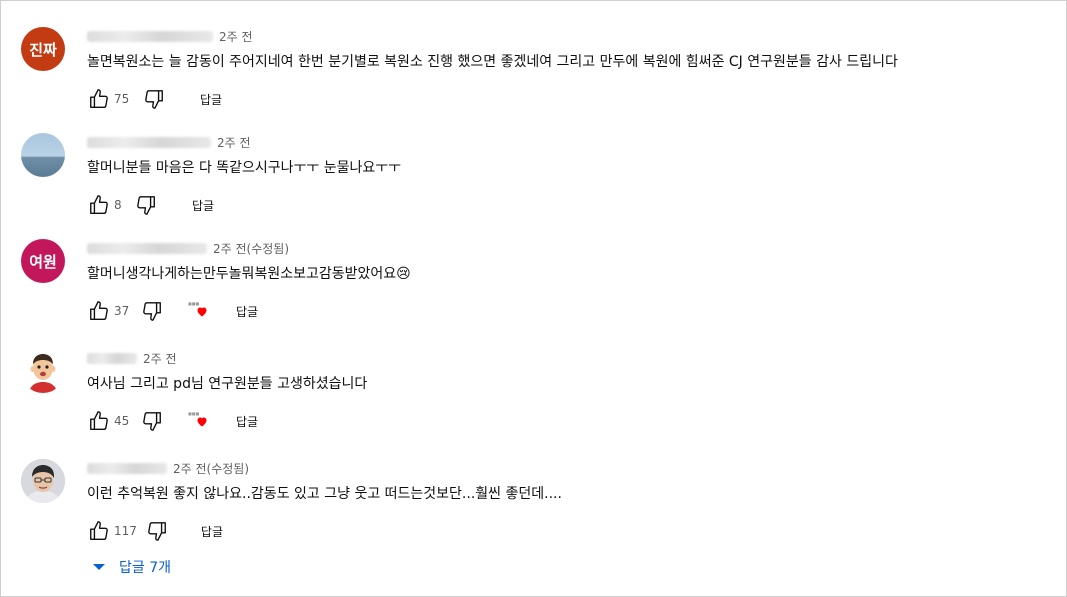 The height and width of the screenshot is (597, 1067). What do you see at coordinates (118, 205) in the screenshot?
I see `like-count: 8` at bounding box center [118, 205].